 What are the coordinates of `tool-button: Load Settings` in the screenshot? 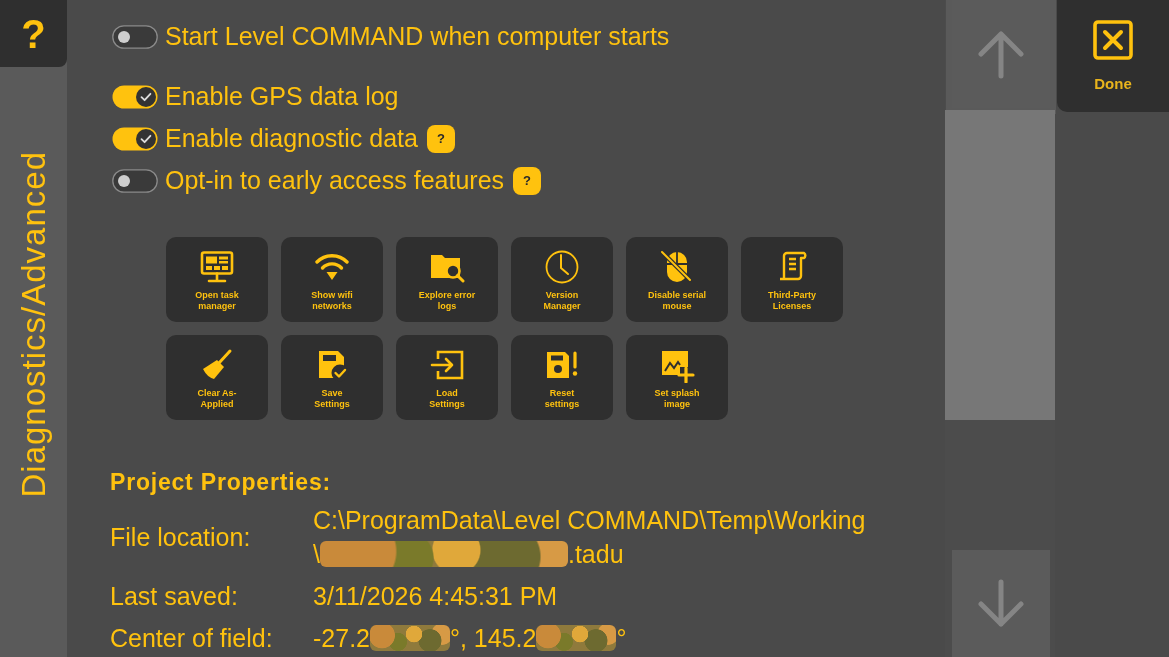 It's located at (447, 377).